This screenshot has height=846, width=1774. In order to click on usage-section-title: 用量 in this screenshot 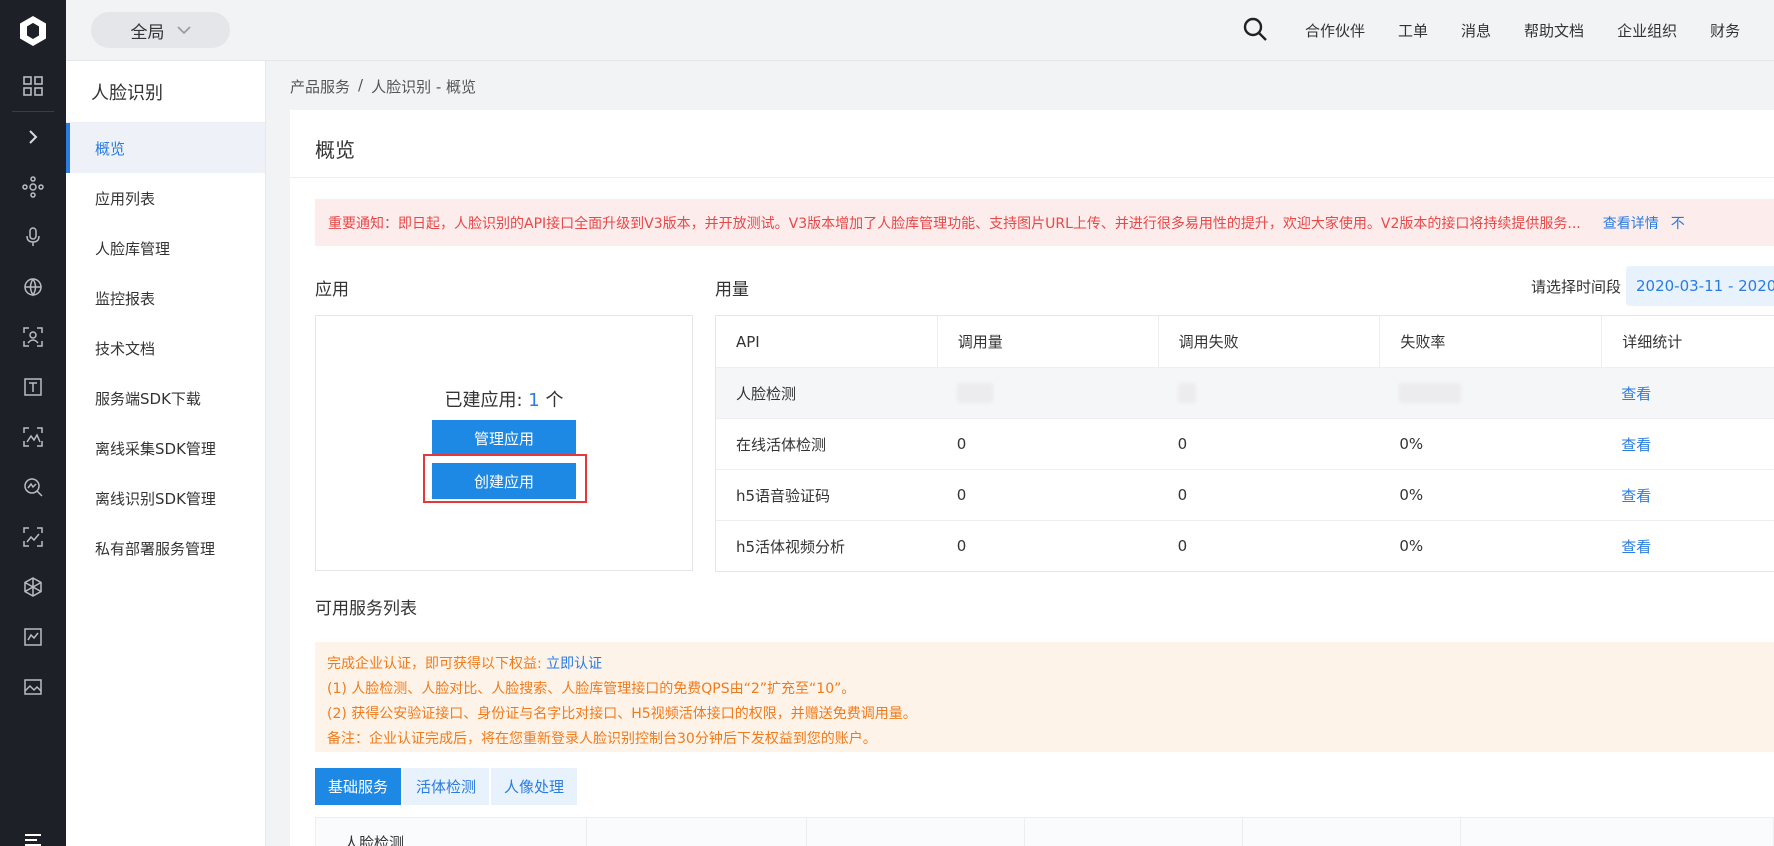, I will do `click(732, 290)`.